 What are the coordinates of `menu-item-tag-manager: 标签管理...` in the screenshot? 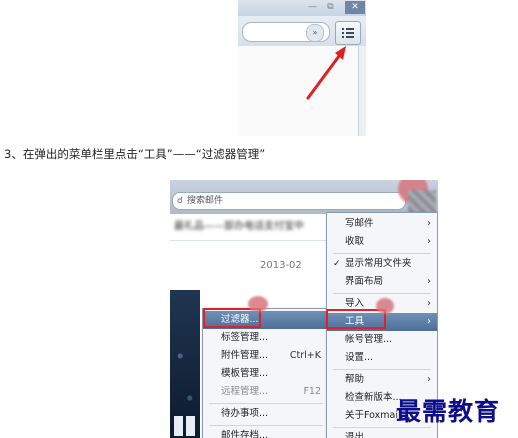 It's located at (266, 338).